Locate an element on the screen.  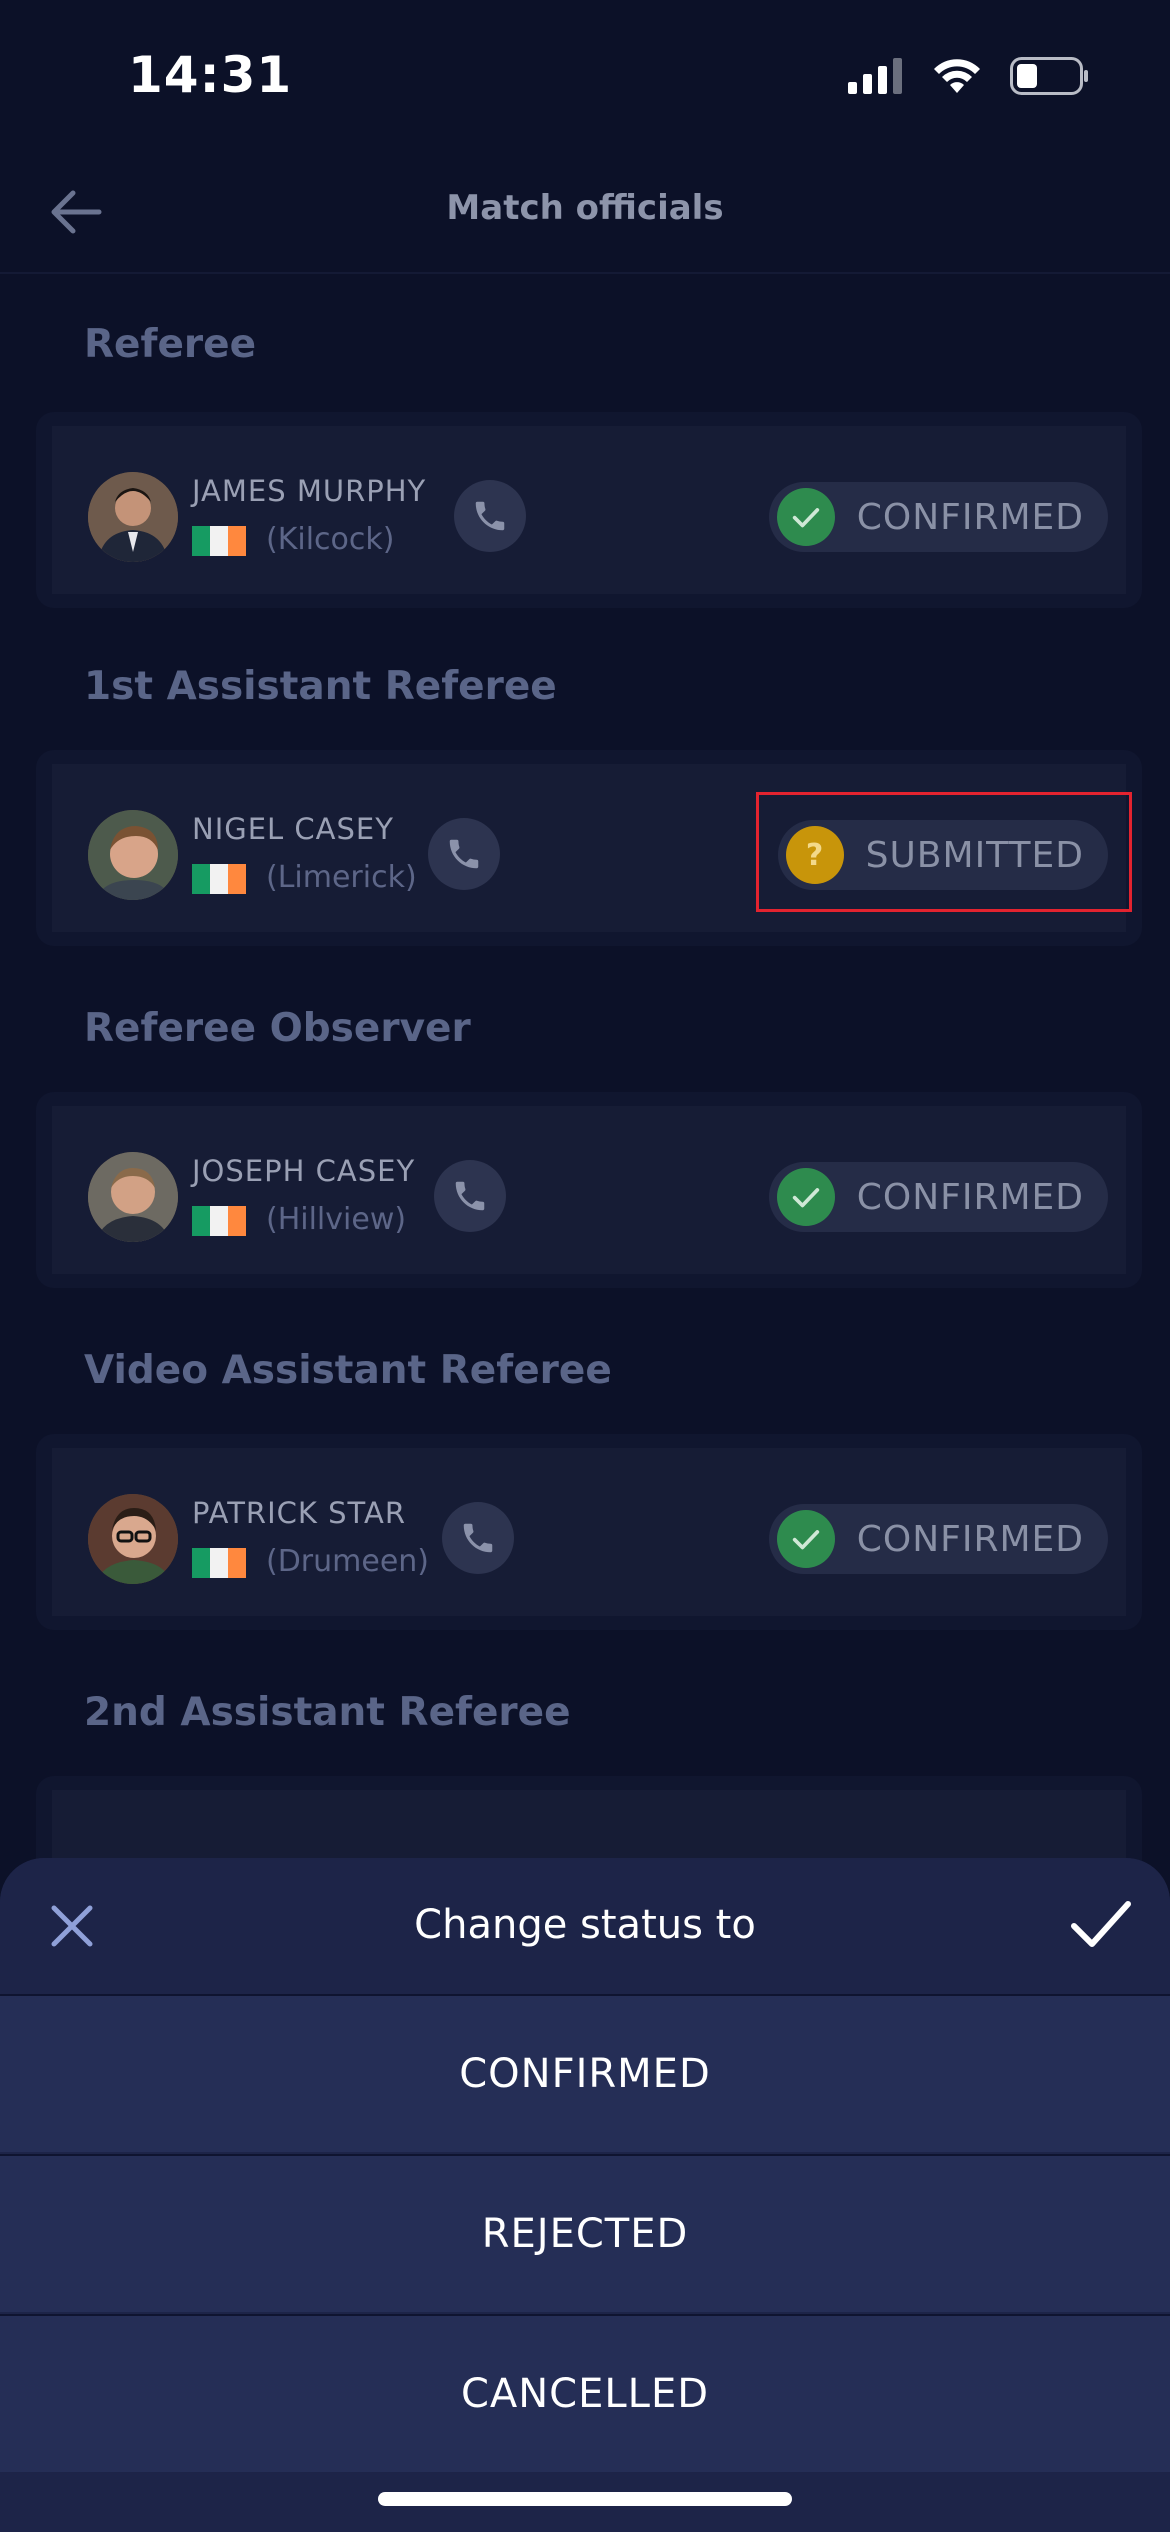
section-label-2nd-assistant: 2nd Assistant Referee is located at coordinates (327, 1712).